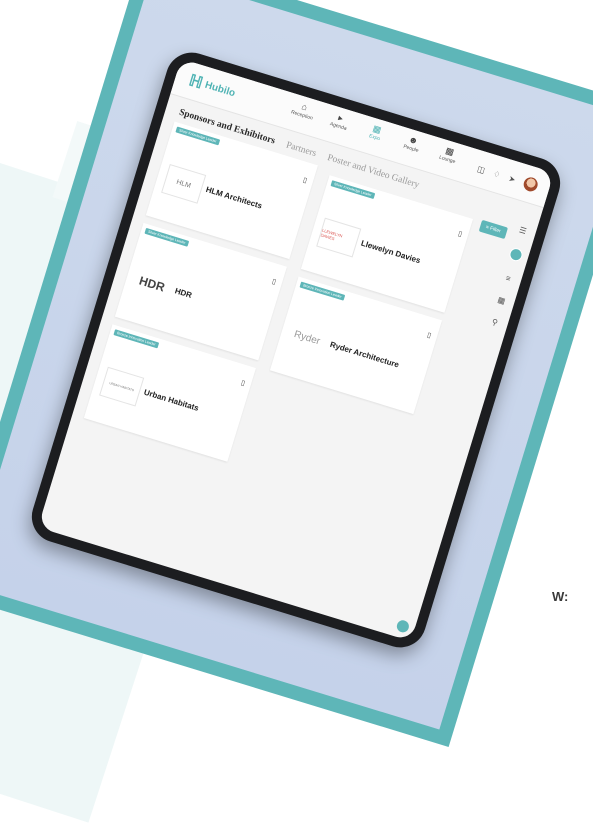 This screenshot has height=823, width=593. Describe the element at coordinates (390, 252) in the screenshot. I see `exhibitor-name: Llewelyn Davies` at that location.